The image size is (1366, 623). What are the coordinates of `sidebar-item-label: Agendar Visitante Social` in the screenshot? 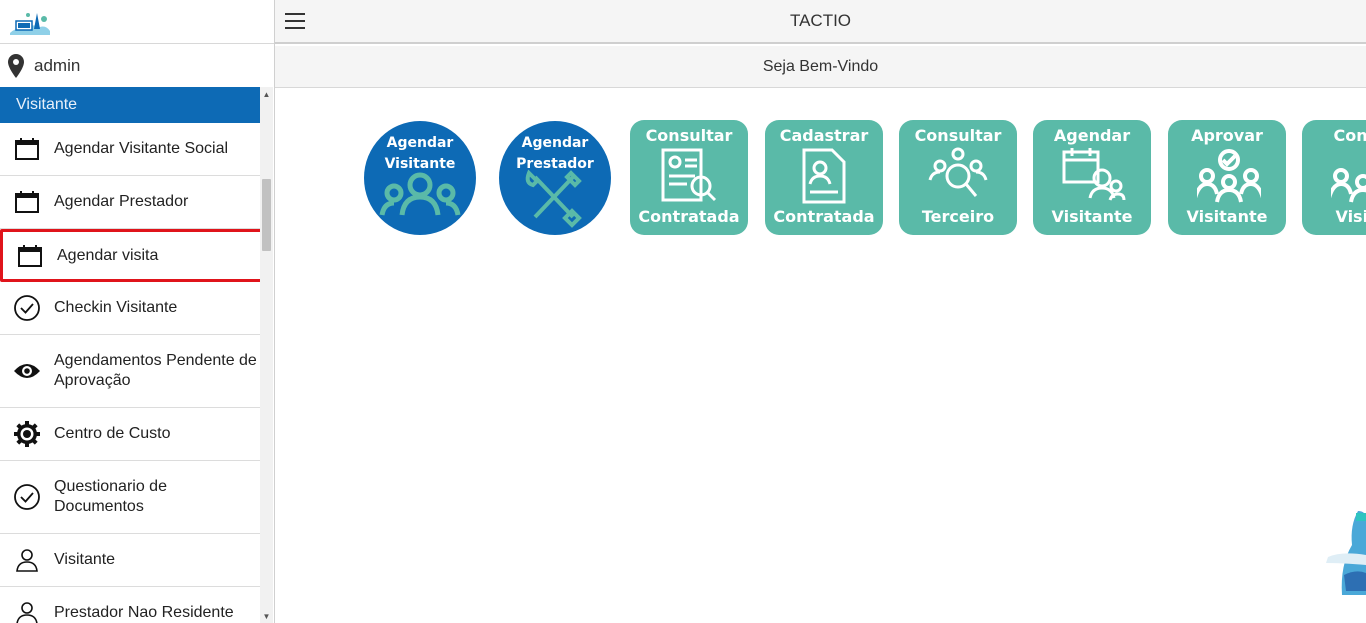 It's located at (141, 148).